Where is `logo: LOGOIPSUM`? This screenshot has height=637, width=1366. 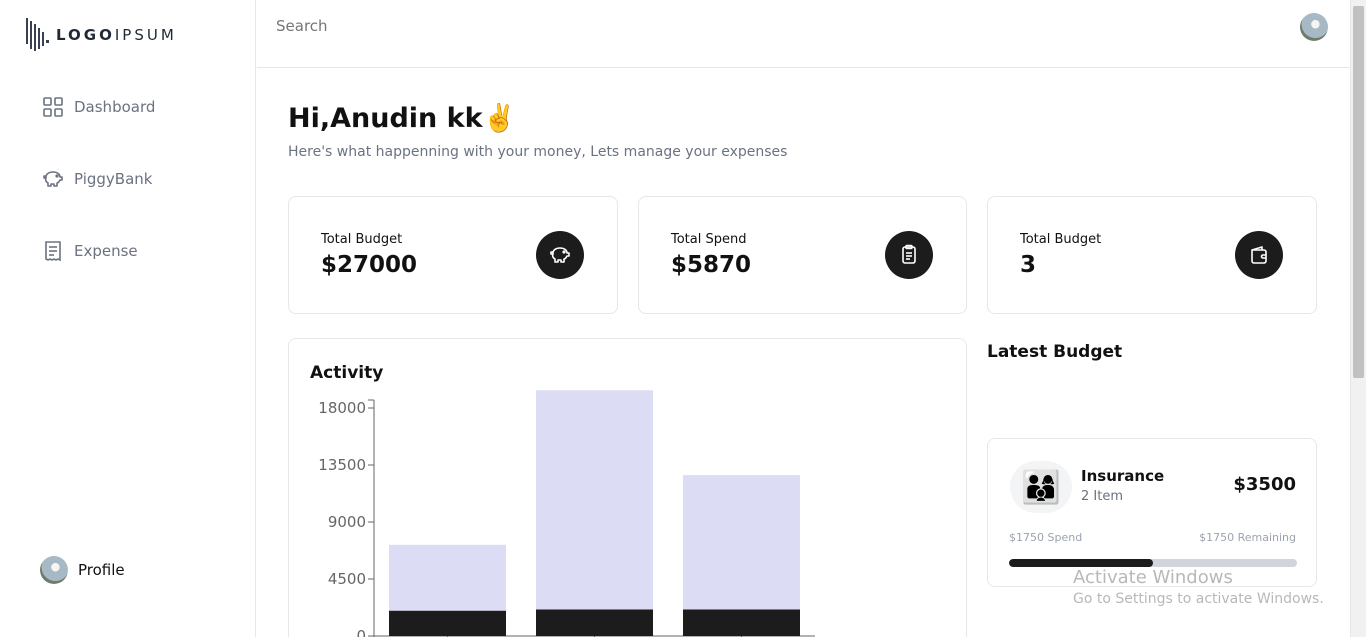
logo: LOGOIPSUM is located at coordinates (101, 34).